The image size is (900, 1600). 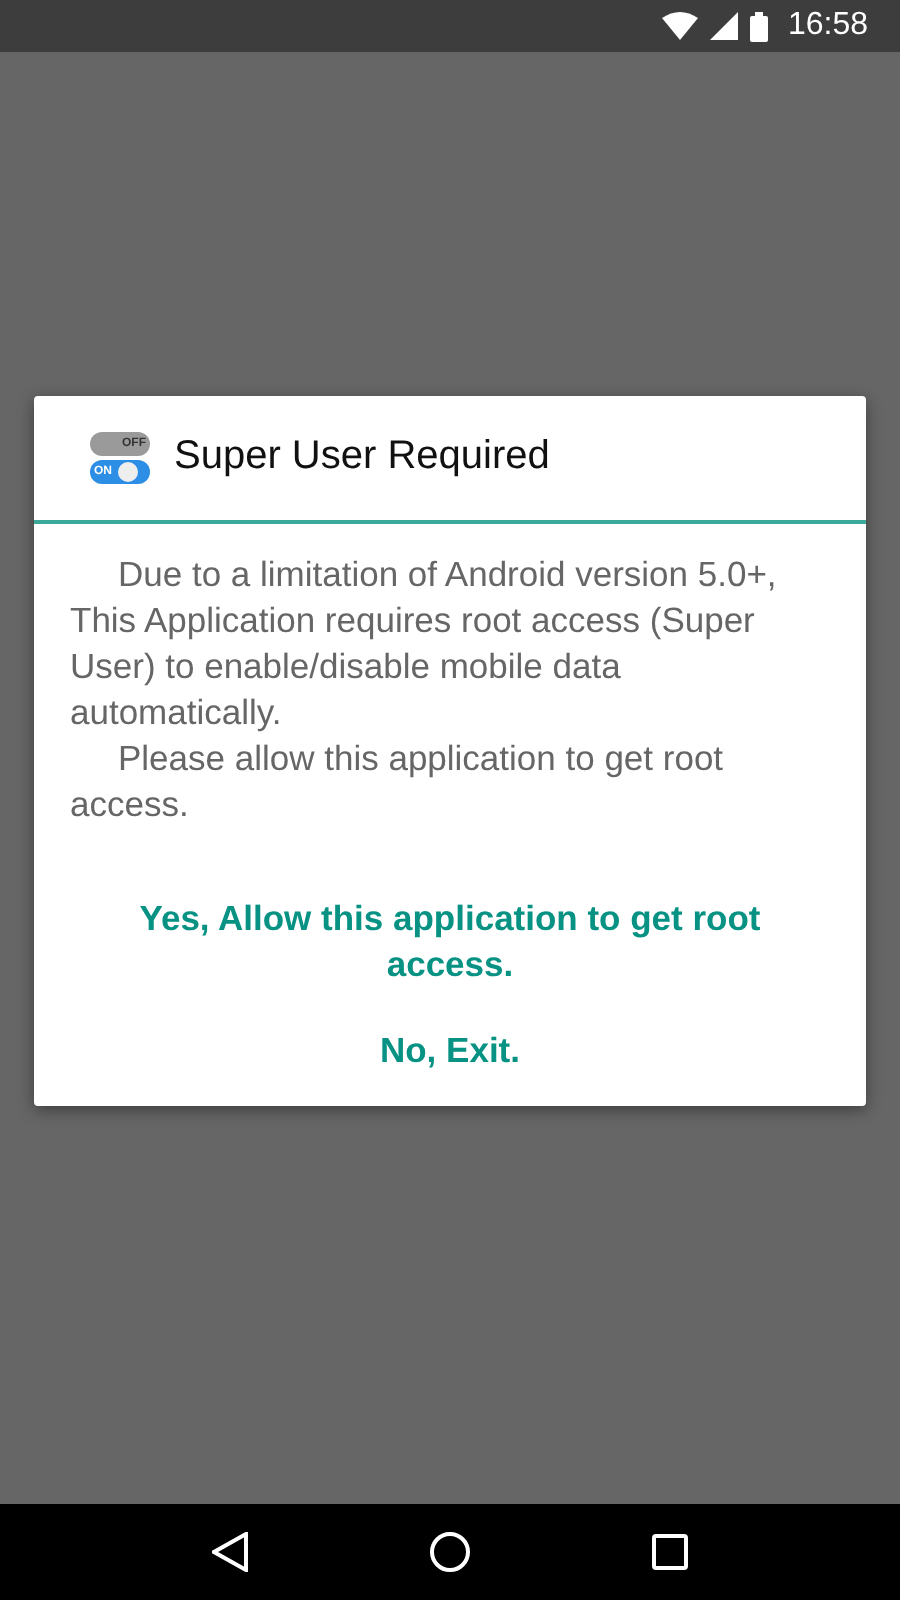 I want to click on recents-icon, so click(x=670, y=1552).